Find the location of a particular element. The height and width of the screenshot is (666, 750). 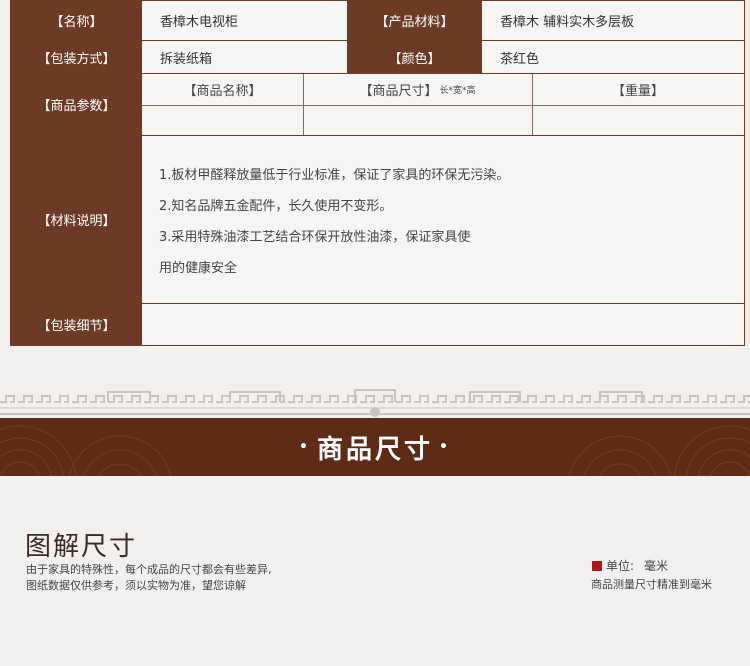

section-banner: • 商品尺寸 • is located at coordinates (375, 447).